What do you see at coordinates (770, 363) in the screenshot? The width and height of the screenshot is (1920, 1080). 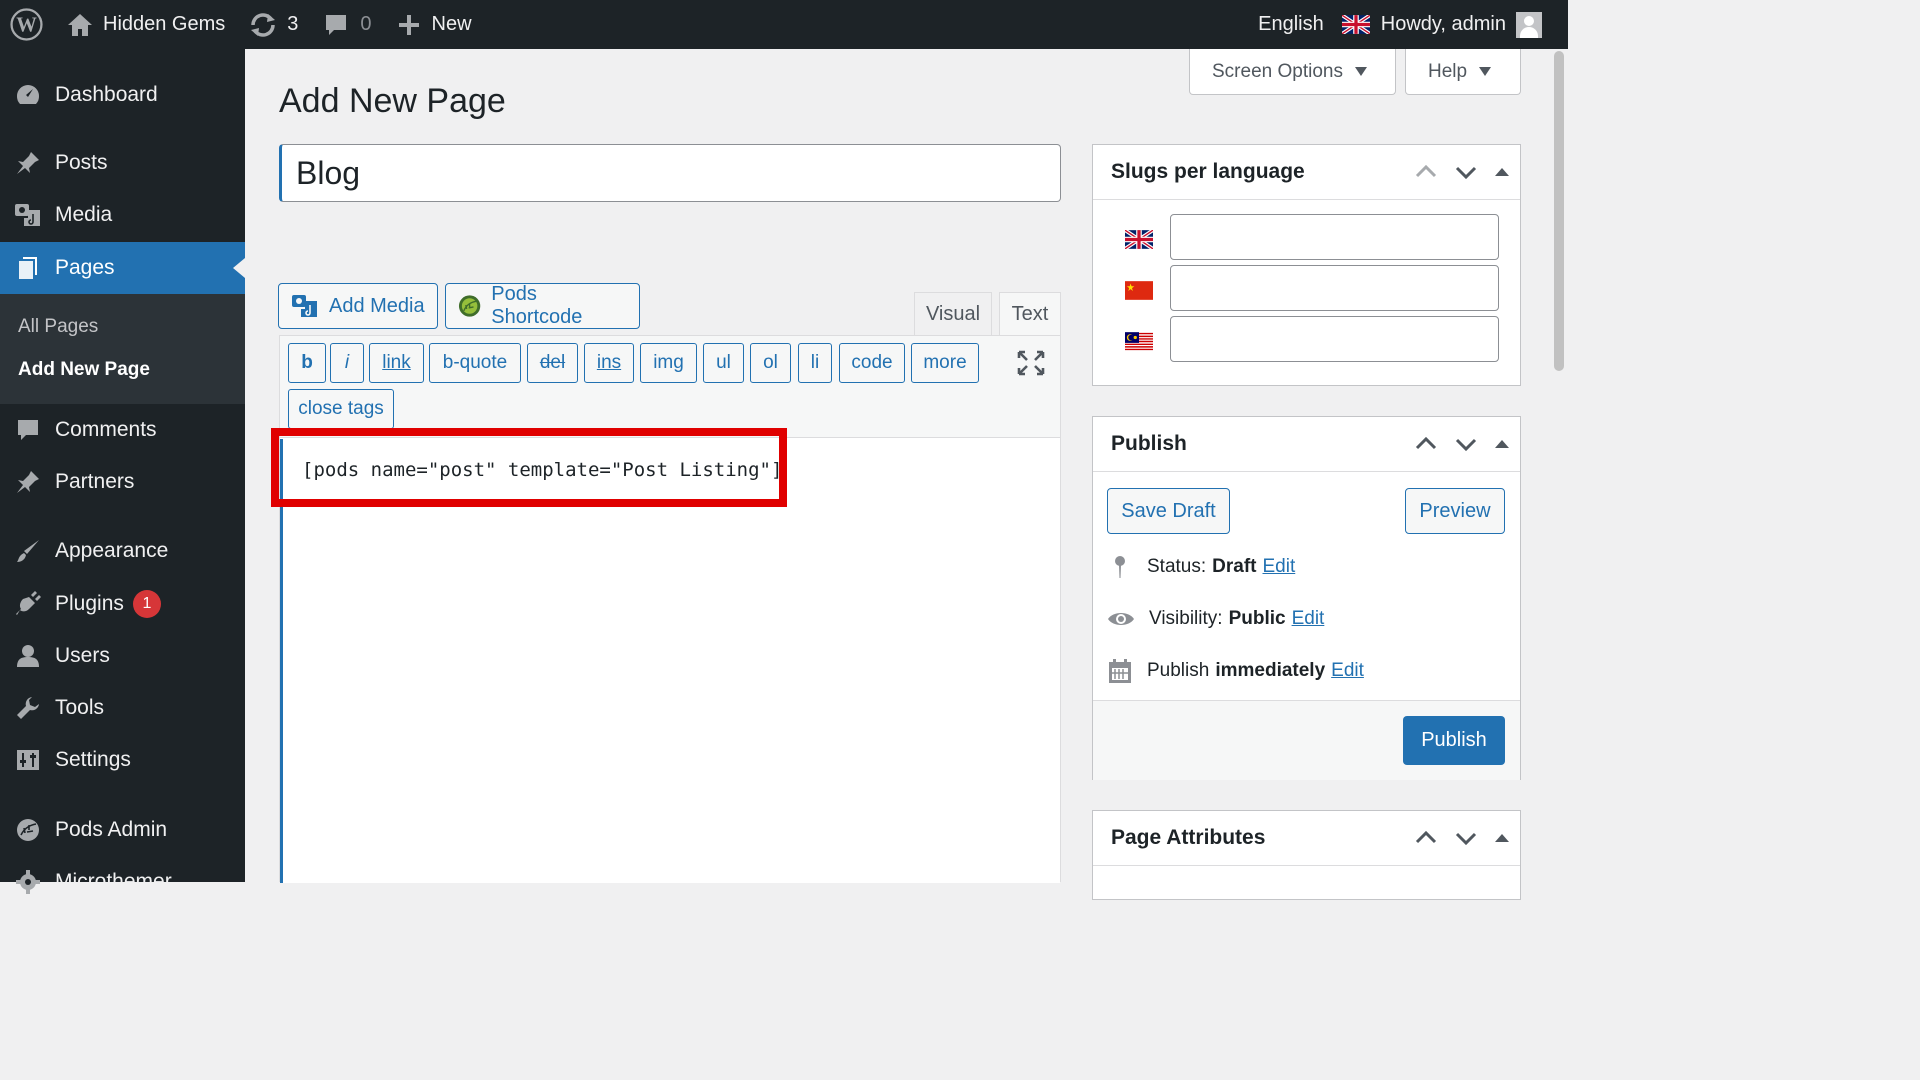 I see `qt-ol-button: ol` at bounding box center [770, 363].